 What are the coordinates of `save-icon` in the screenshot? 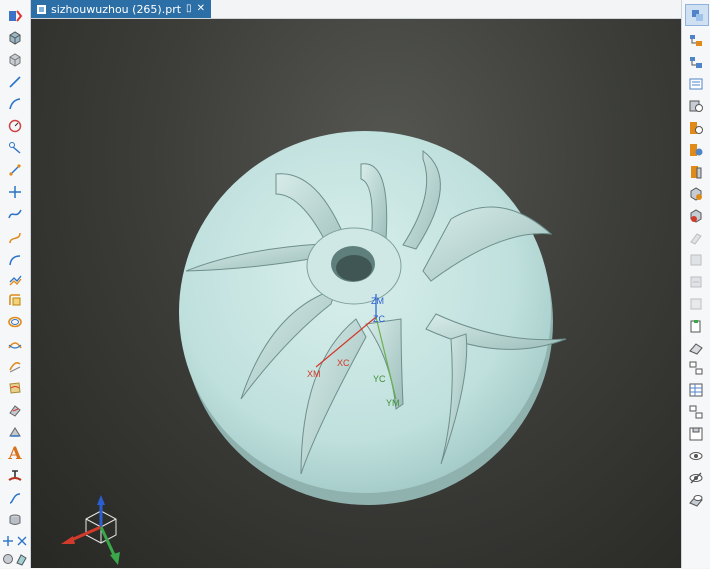 It's located at (696, 434).